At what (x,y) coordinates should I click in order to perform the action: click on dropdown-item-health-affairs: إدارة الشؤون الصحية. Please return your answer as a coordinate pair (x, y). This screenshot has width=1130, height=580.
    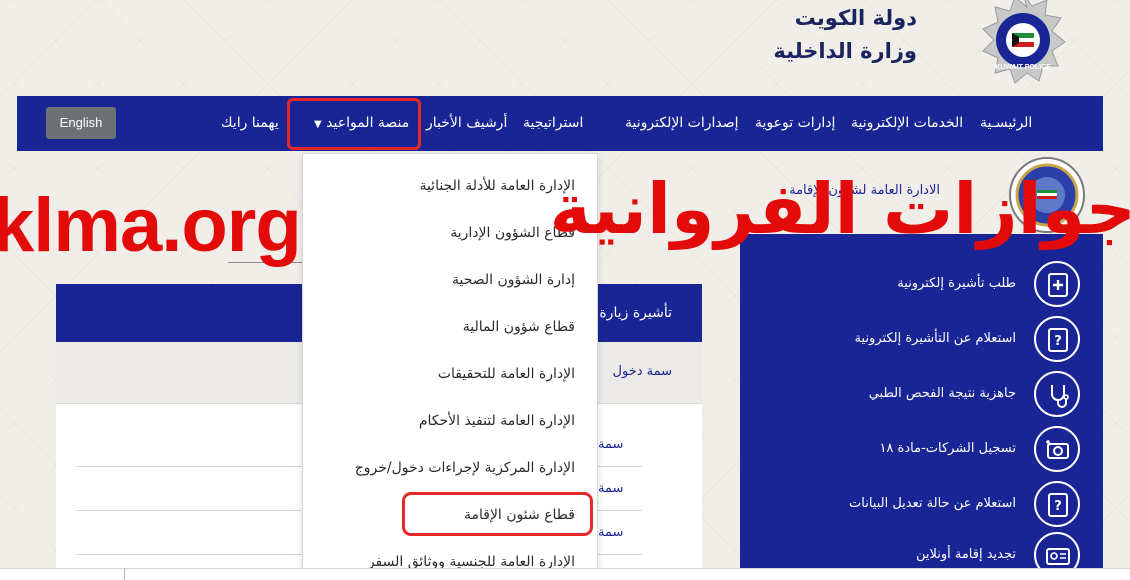
    Looking at the image, I should click on (450, 280).